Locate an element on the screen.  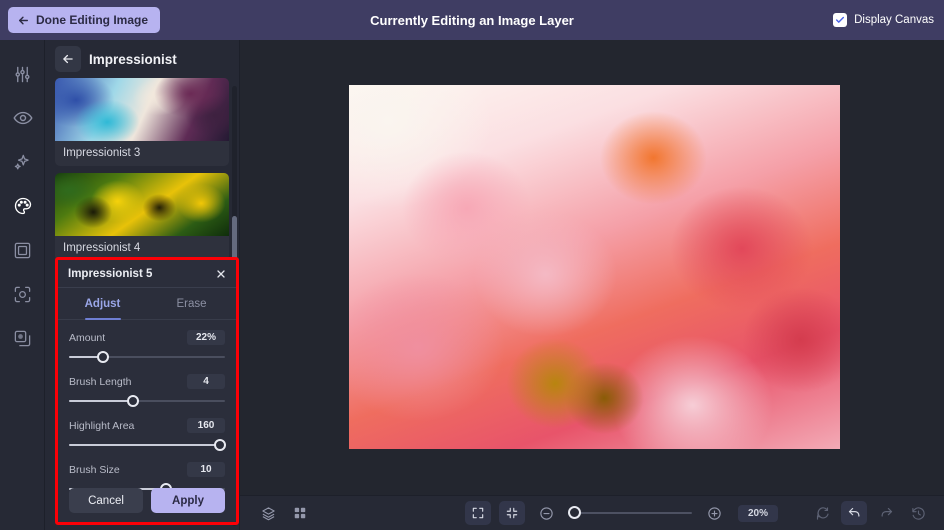
fit-to-screen-icon is located at coordinates (512, 513).